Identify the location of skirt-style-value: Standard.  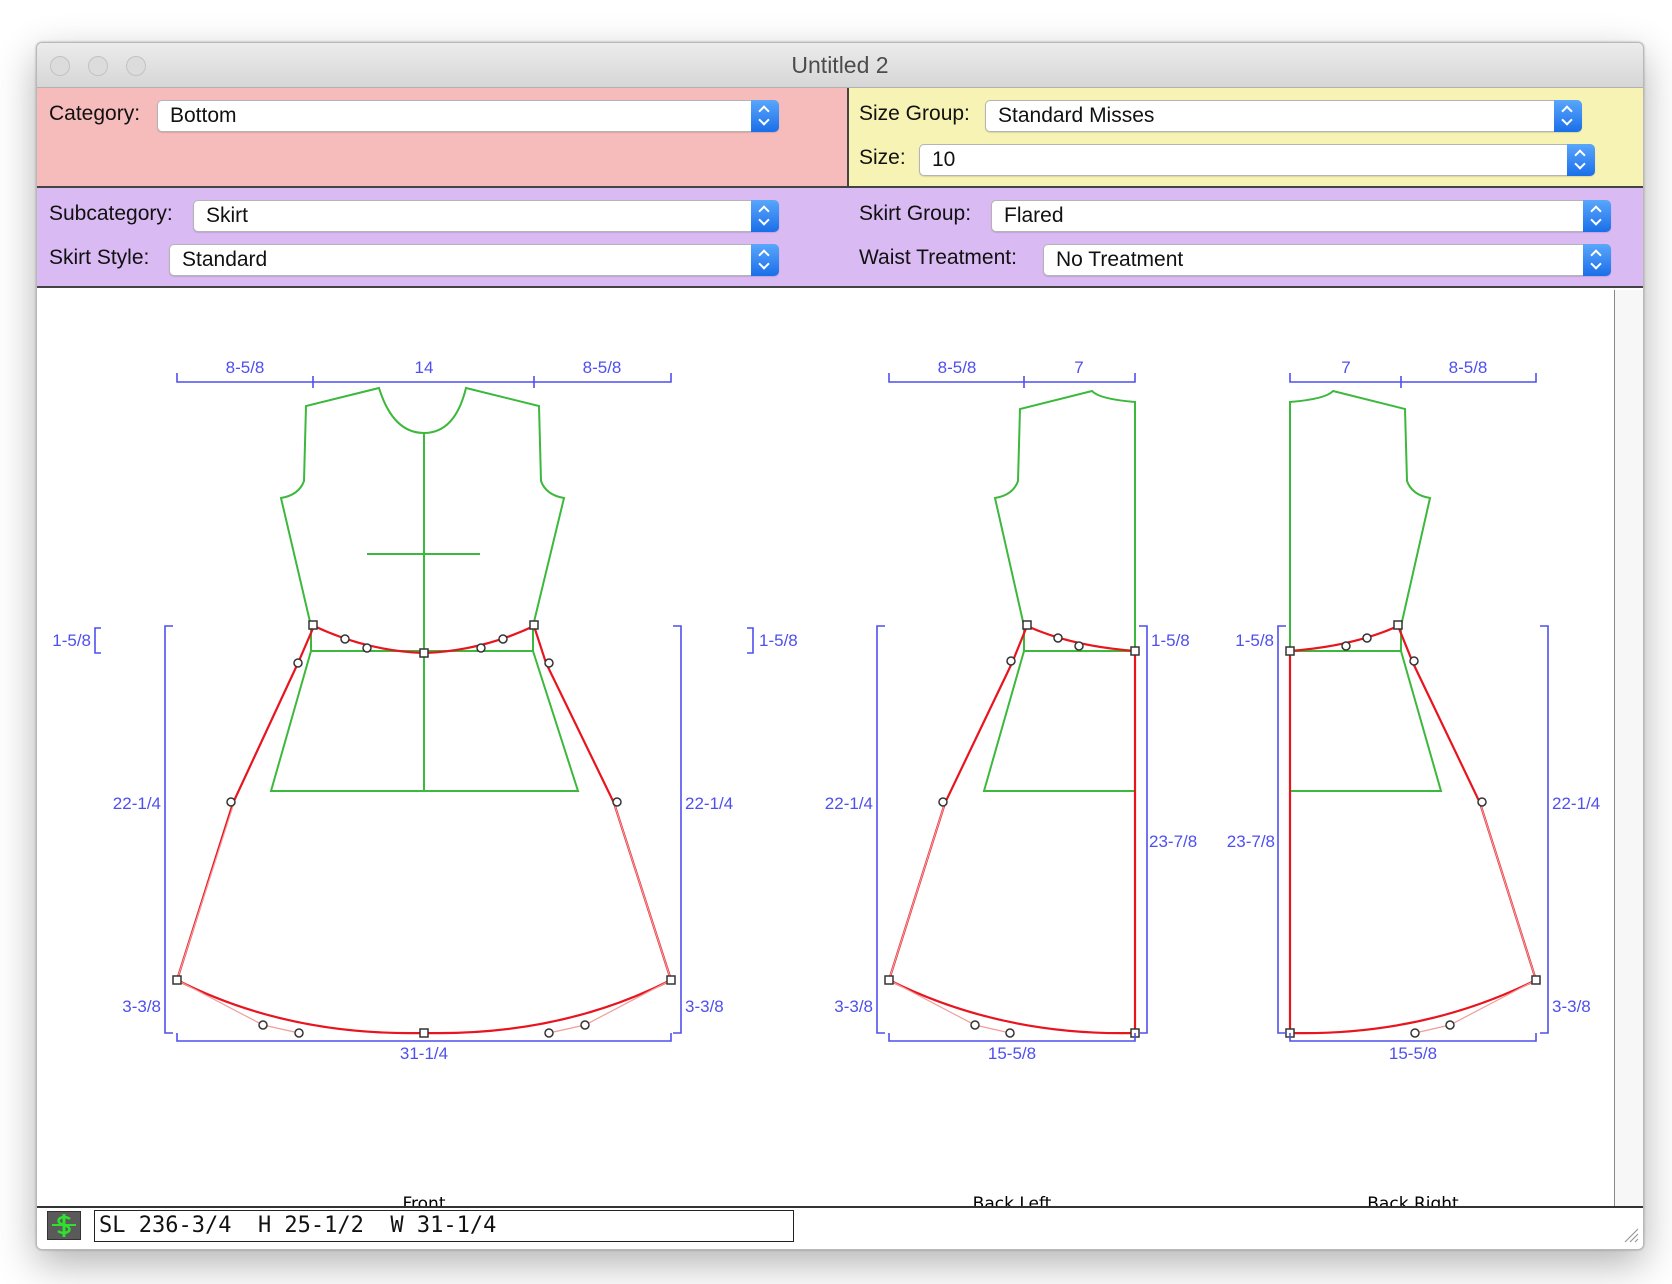
(225, 259).